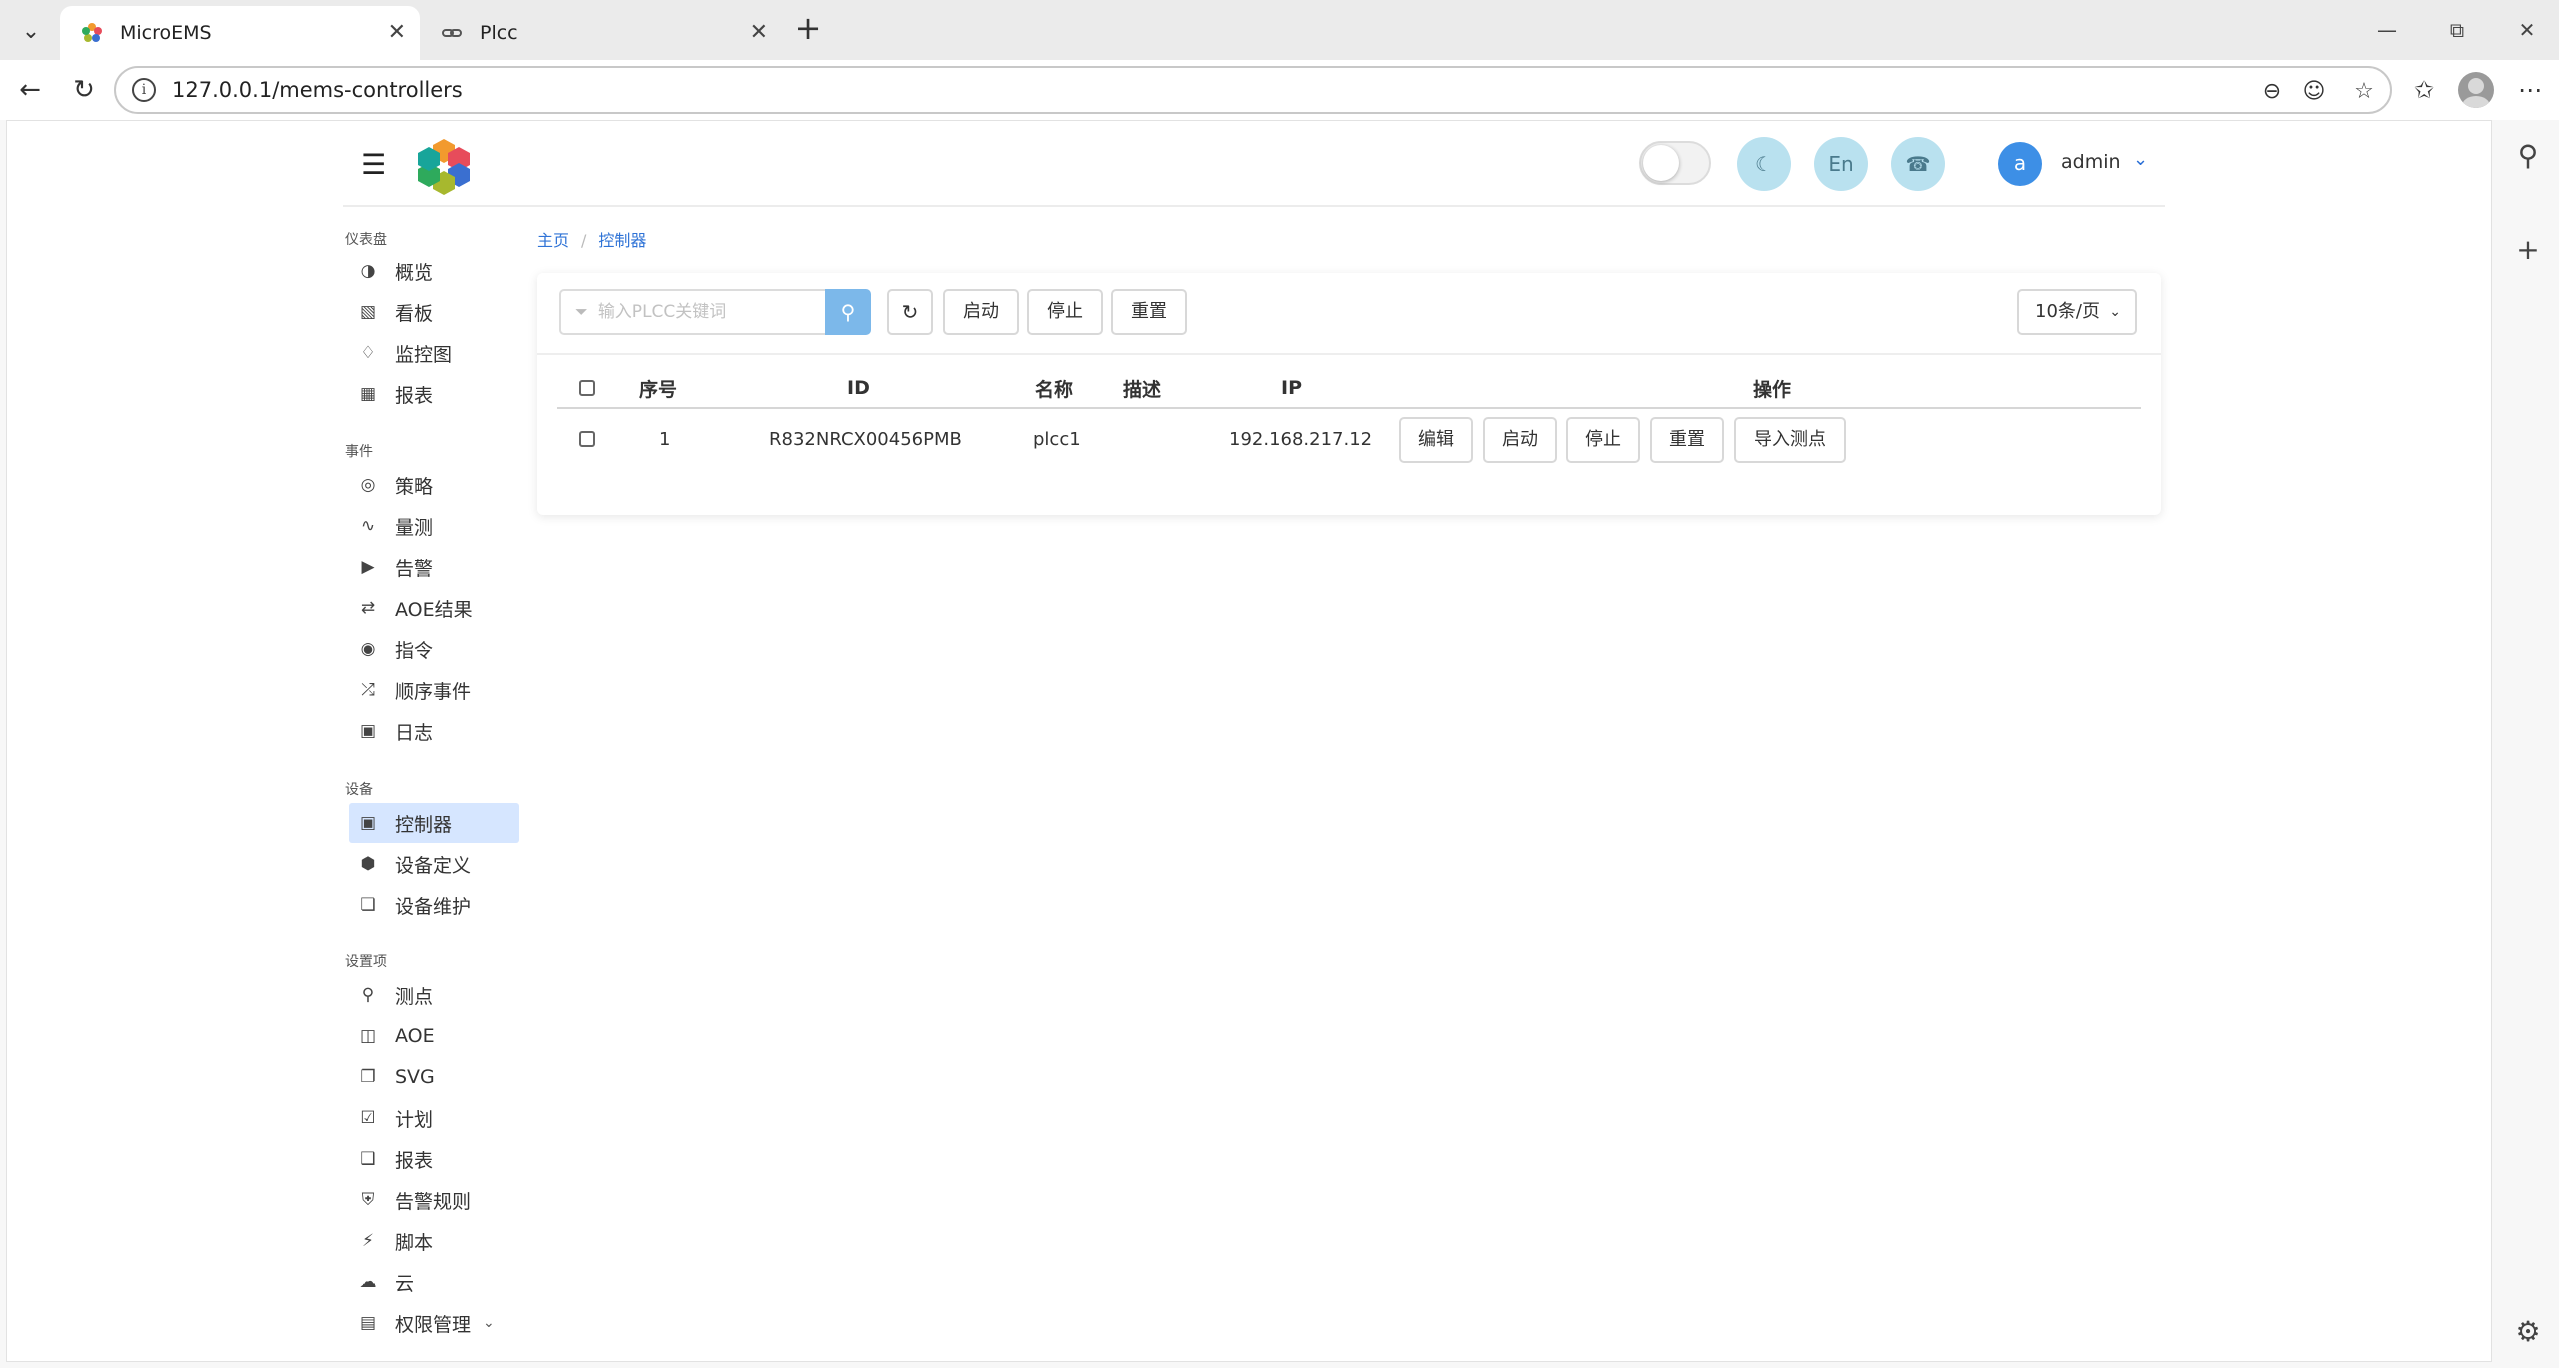  I want to click on address-bar: i 127.0.0.1/mems-controllers ⊖ ☺ ☆, so click(1253, 90).